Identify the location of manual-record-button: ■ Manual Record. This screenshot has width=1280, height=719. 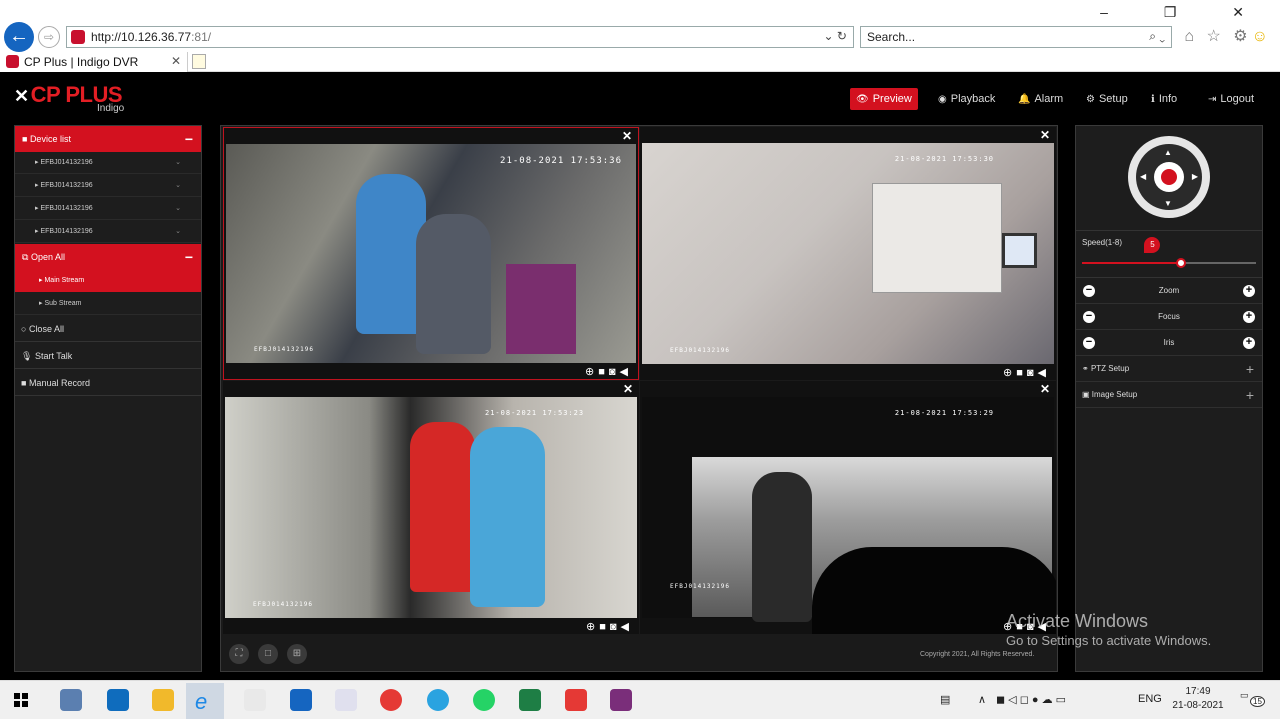
(108, 383).